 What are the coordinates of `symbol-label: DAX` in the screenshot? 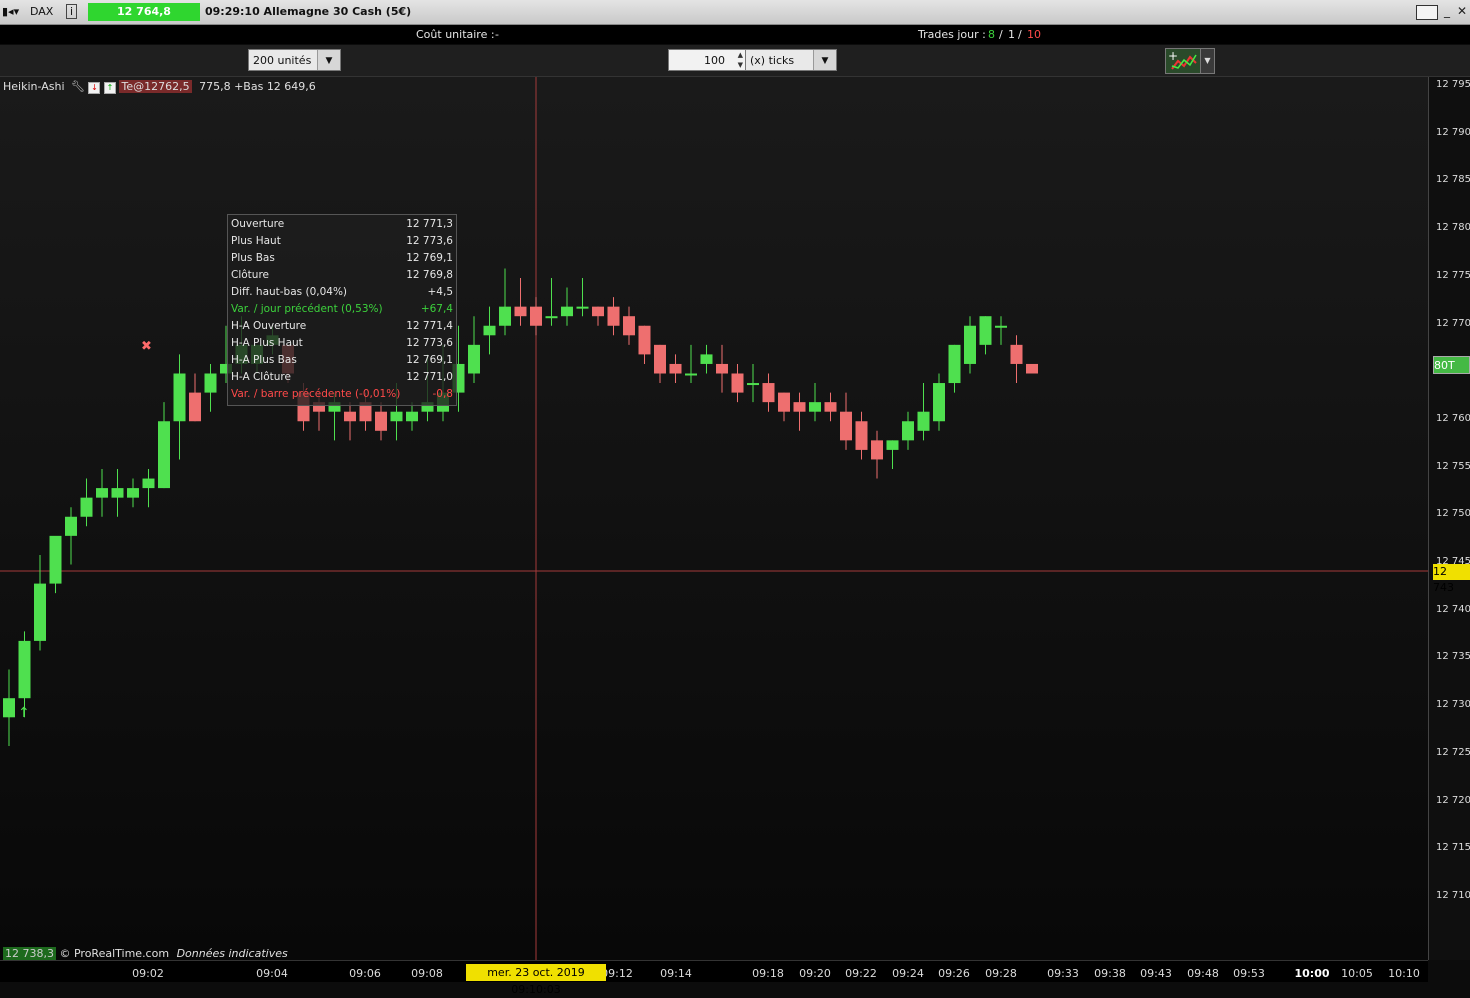 It's located at (41, 11).